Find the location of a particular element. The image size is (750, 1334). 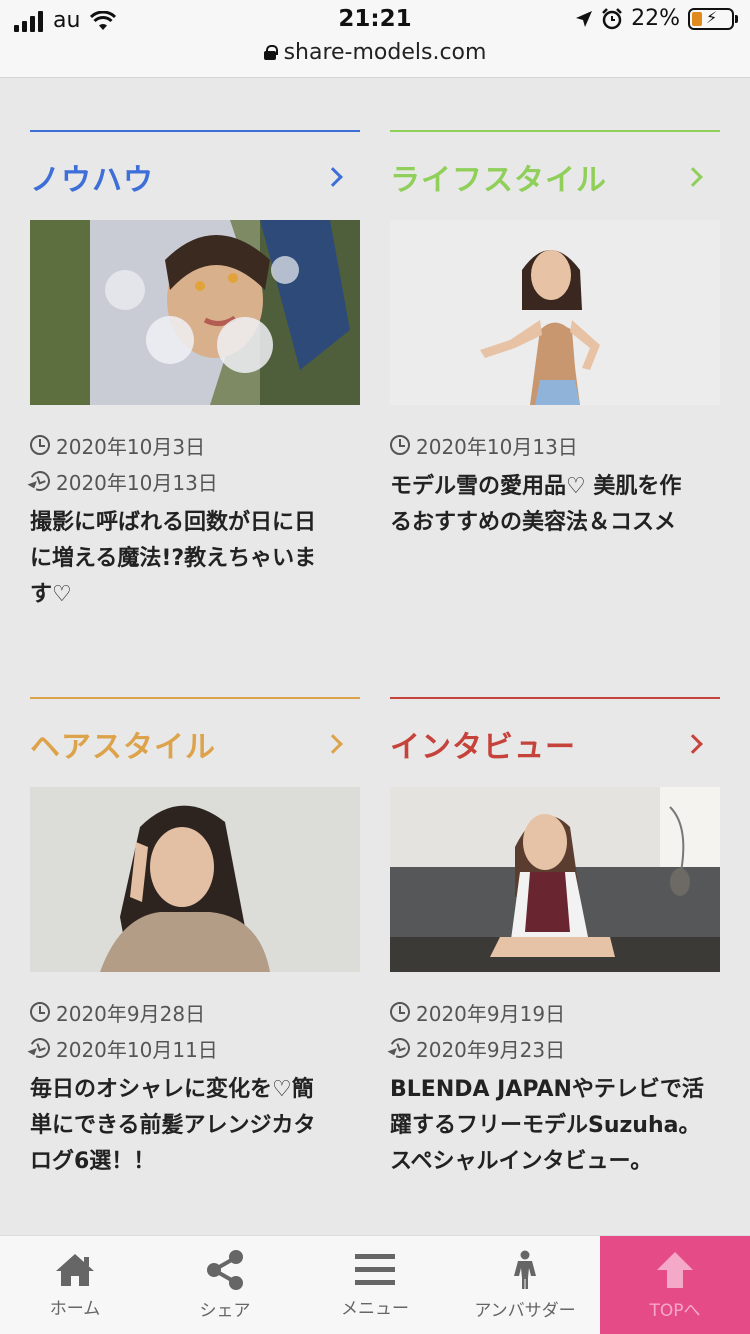

article-title-line: スペシャルインタビュー。 is located at coordinates (555, 1162).